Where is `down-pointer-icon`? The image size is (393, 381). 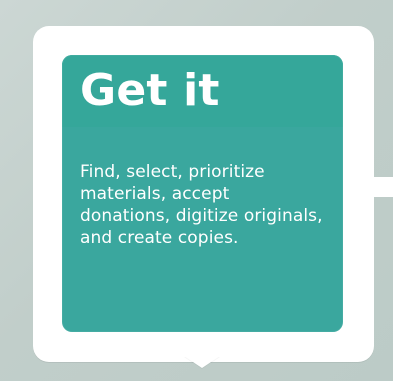 down-pointer-icon is located at coordinates (202, 362).